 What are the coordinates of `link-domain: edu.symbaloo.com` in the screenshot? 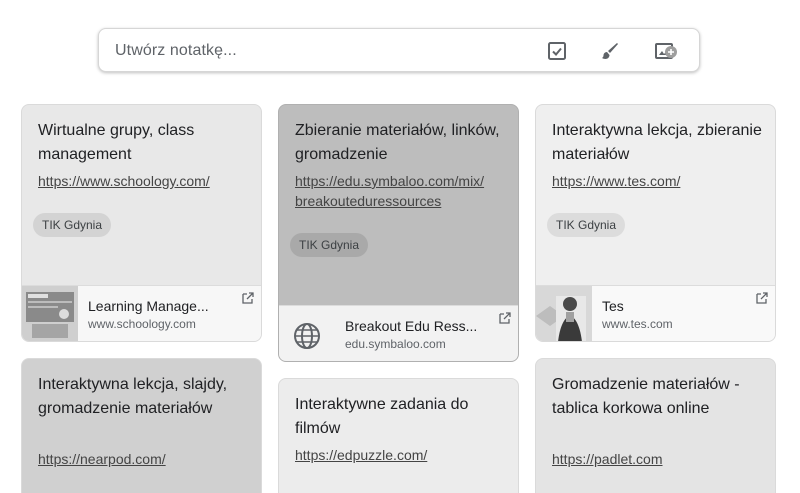 It's located at (395, 344).